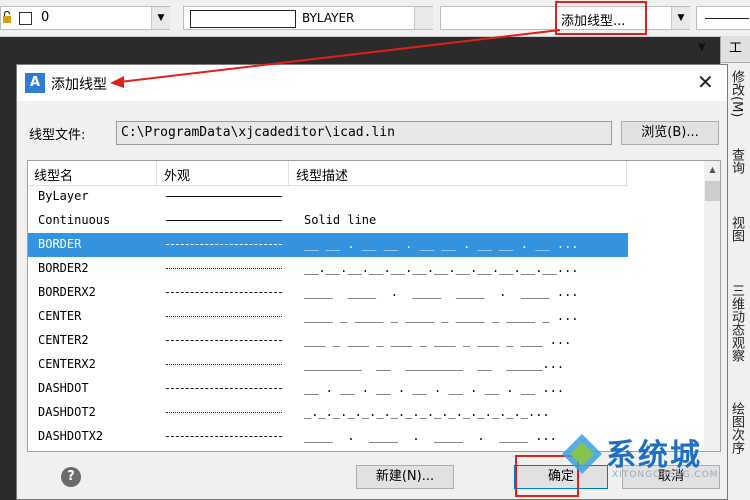  I want to click on watermark: 系统城 XITONGCHENG.COM, so click(655, 464).